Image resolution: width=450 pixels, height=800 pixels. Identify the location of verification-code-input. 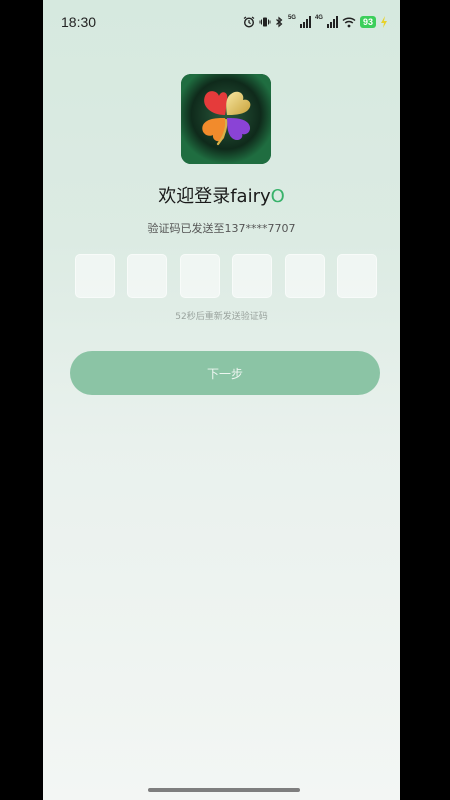
(226, 276).